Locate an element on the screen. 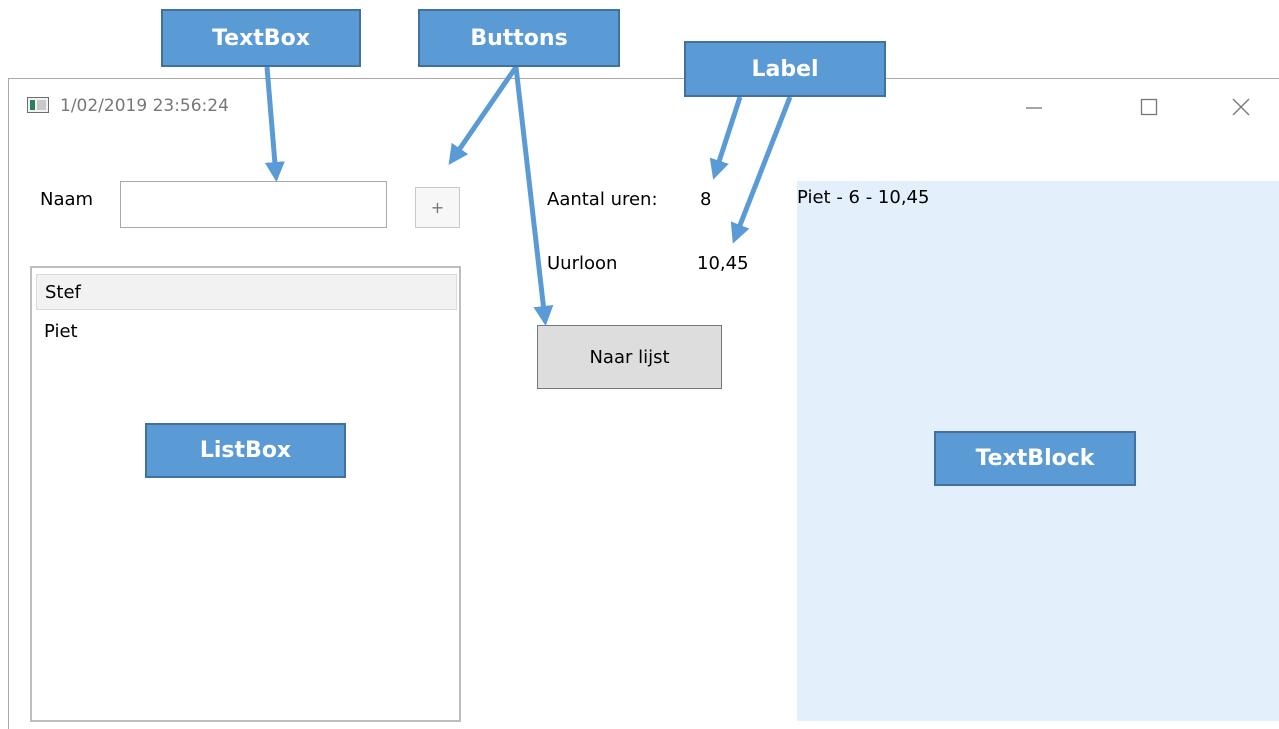 The image size is (1279, 729). window-title: 1/02/2019 23:56:24 is located at coordinates (144, 106).